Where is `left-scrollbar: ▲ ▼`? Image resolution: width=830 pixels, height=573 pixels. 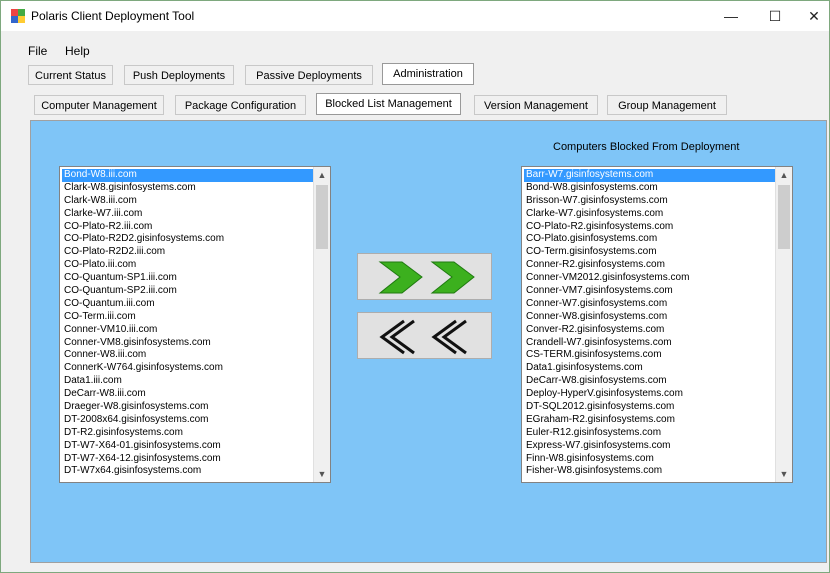 left-scrollbar: ▲ ▼ is located at coordinates (321, 324).